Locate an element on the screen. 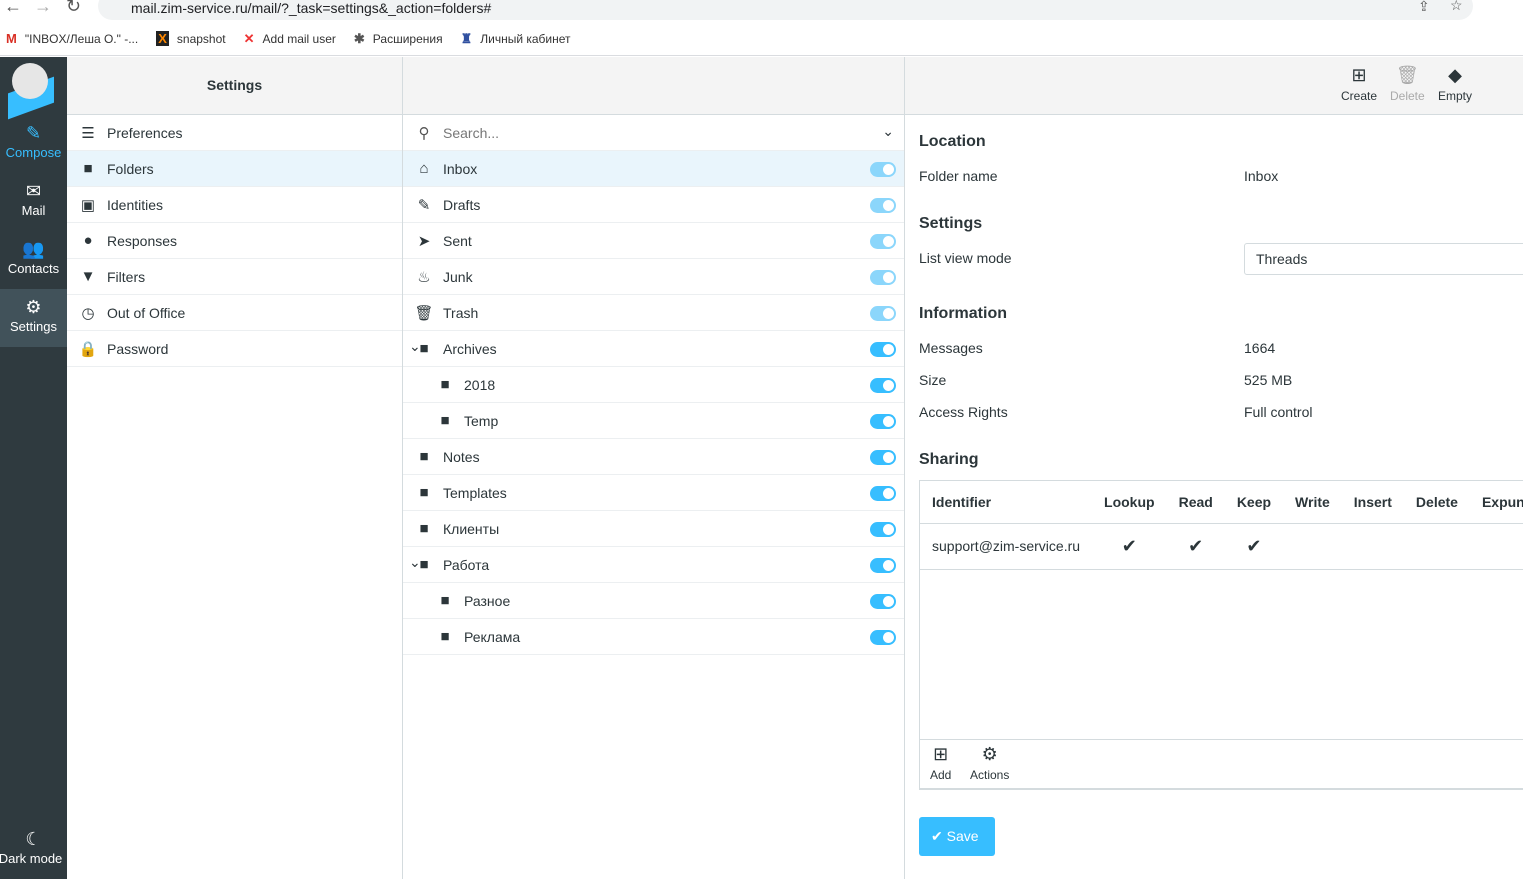 The image size is (1523, 879). location-heading: Location is located at coordinates (952, 141).